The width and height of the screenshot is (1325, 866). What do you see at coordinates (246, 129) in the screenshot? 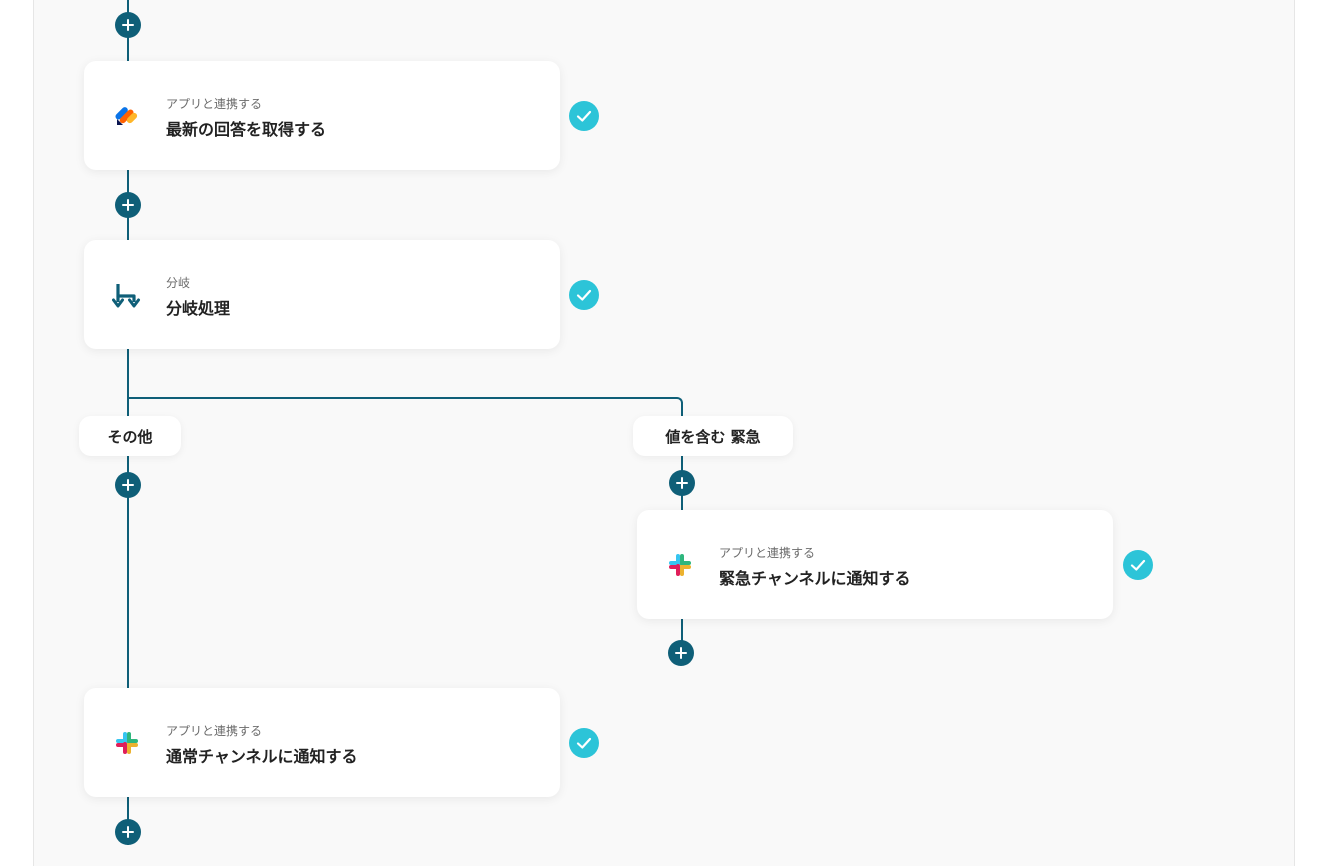
I see `step-title: 最新の回答を取得する` at bounding box center [246, 129].